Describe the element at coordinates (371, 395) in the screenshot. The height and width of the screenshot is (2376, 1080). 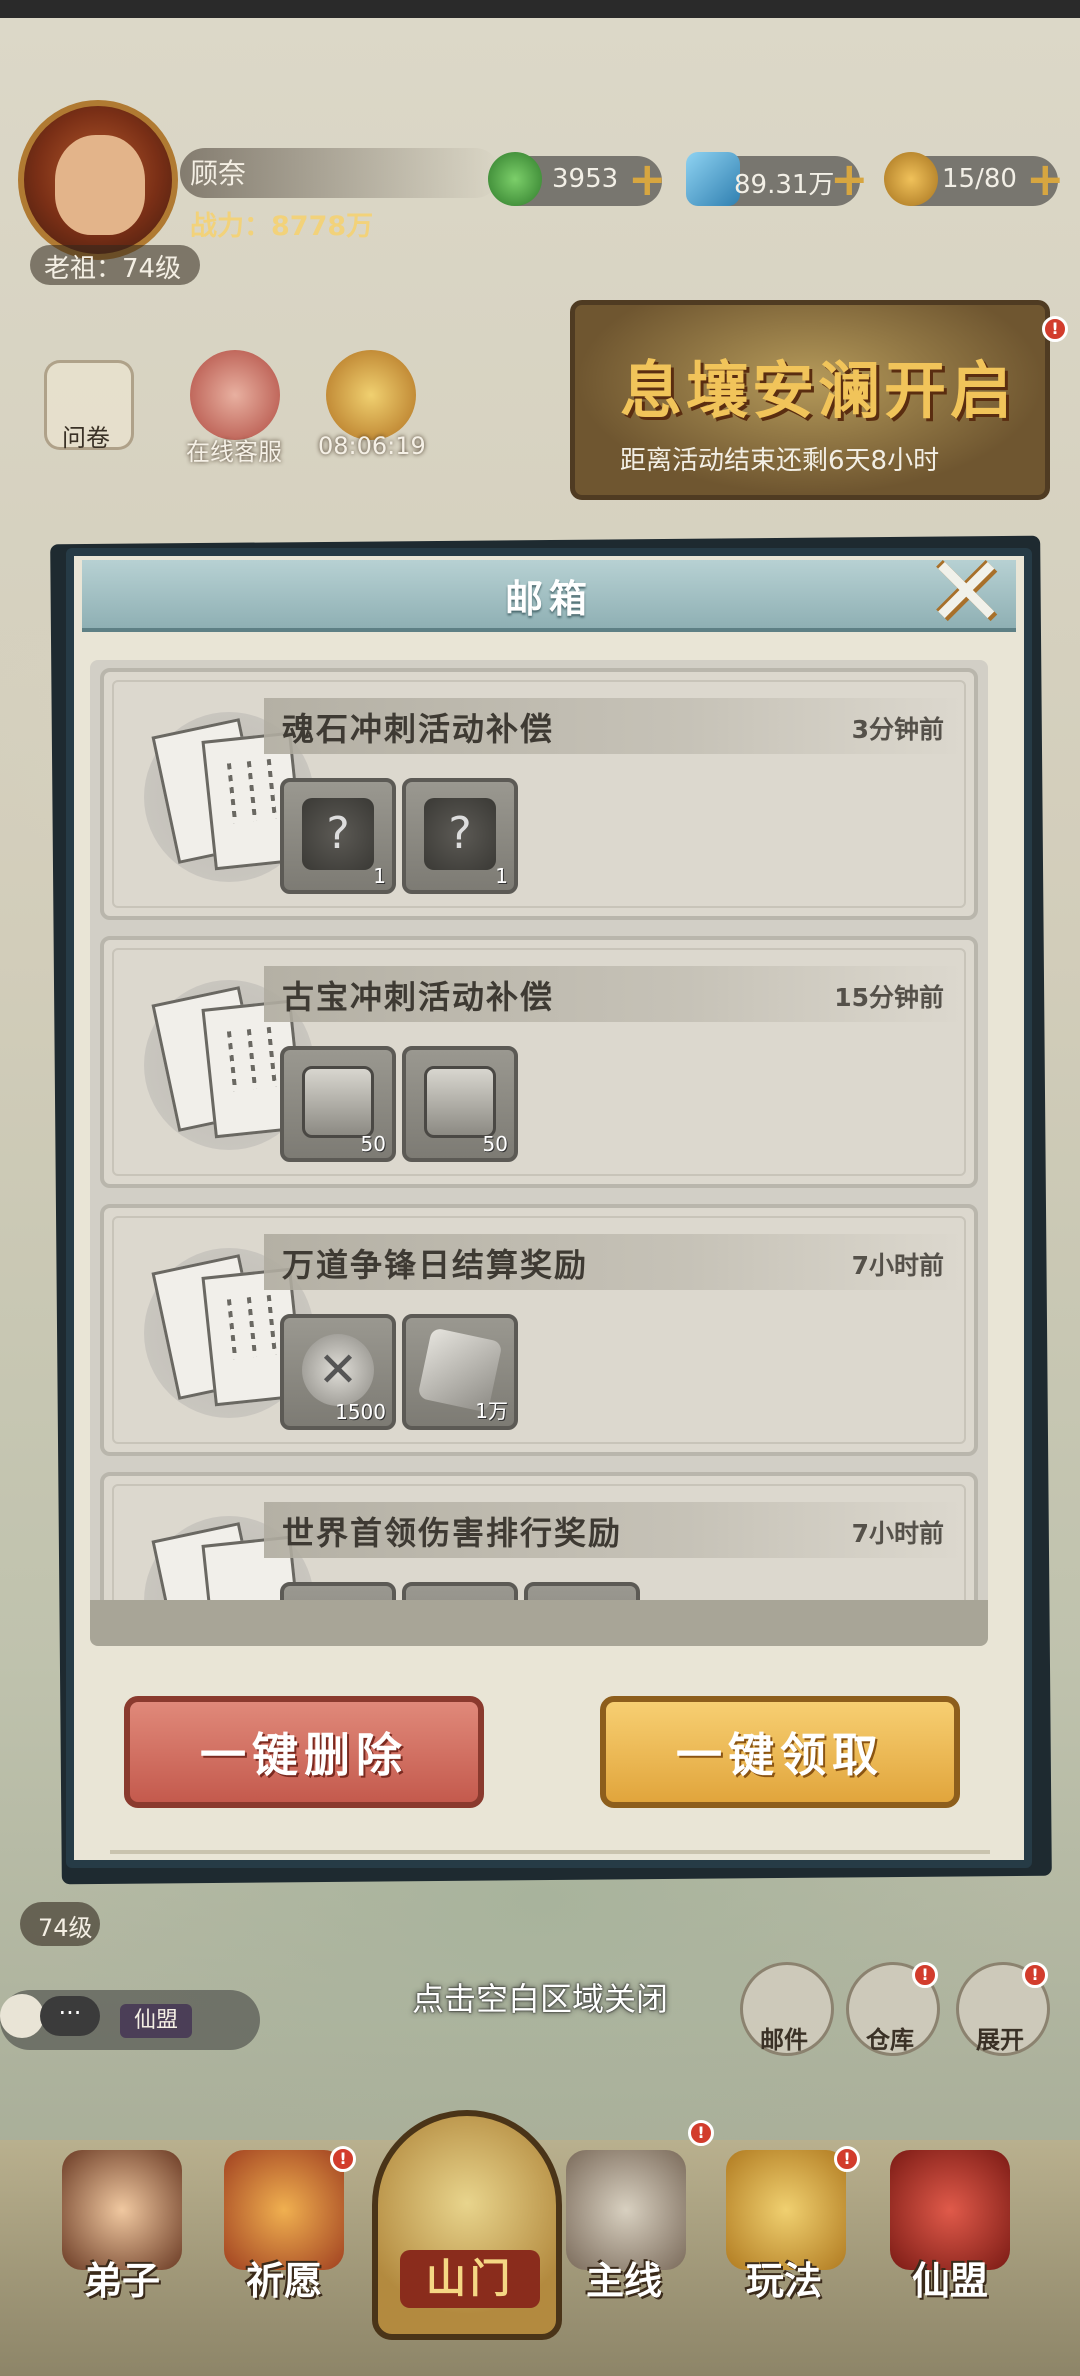
I see `gift-timer-icon` at that location.